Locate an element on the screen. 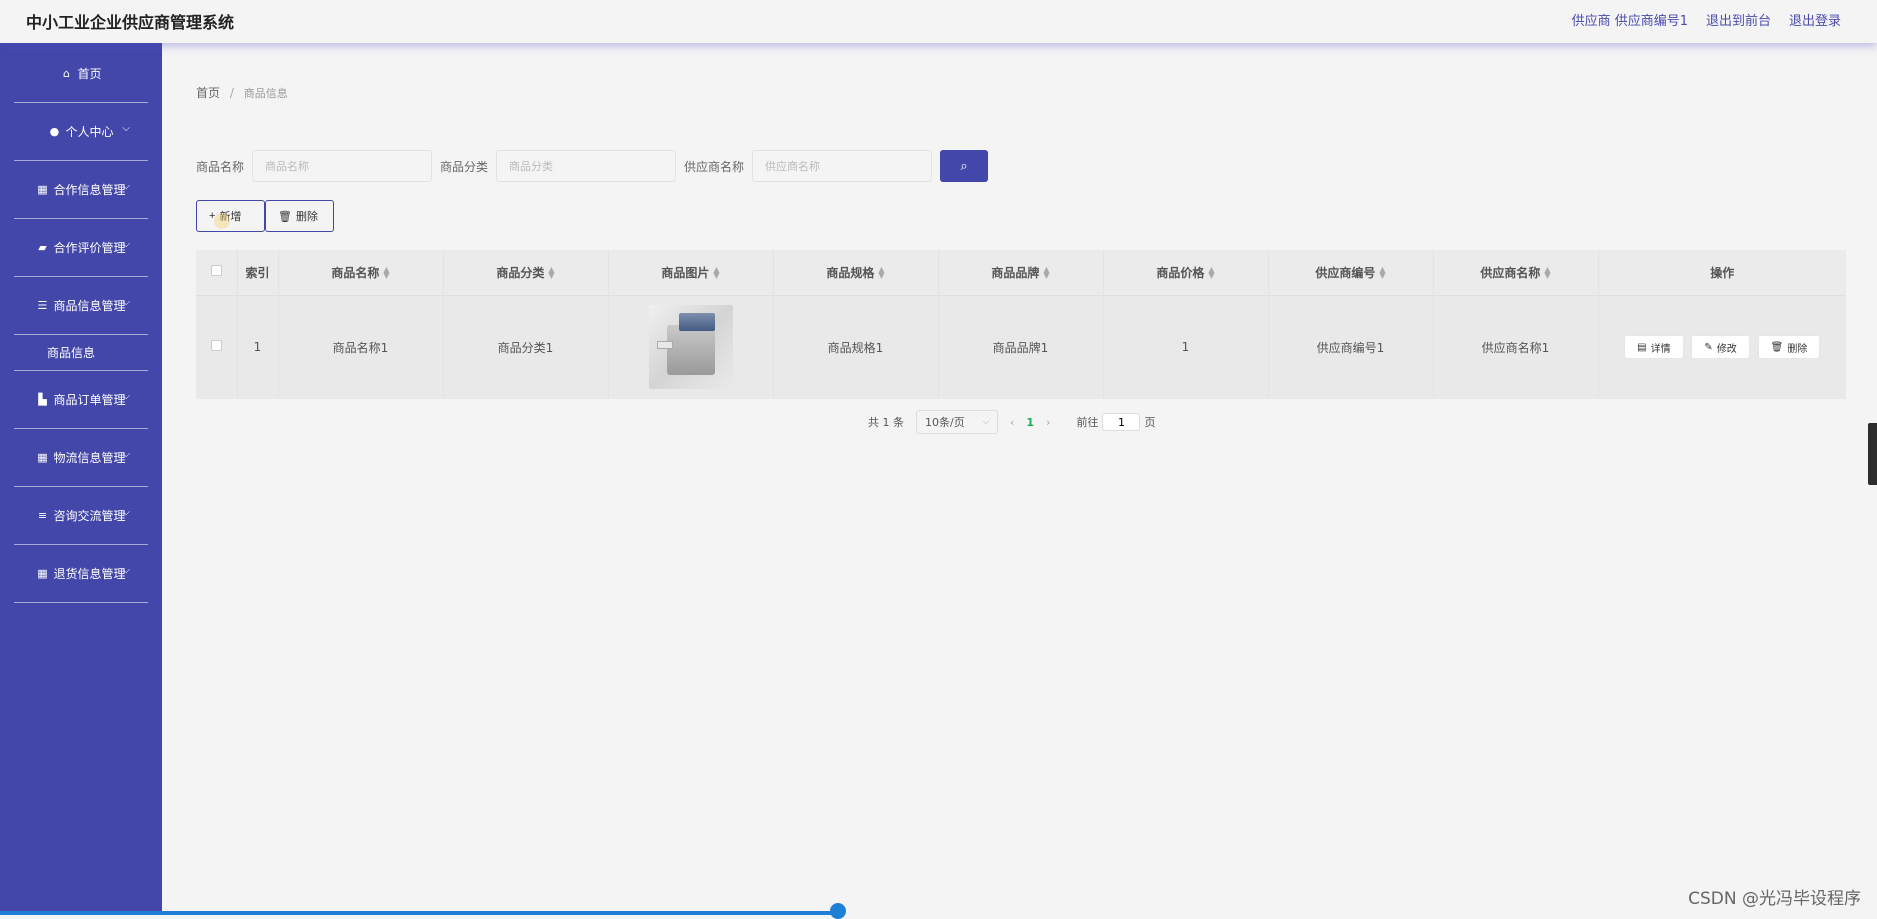  loading-progress-bar is located at coordinates (420, 913).